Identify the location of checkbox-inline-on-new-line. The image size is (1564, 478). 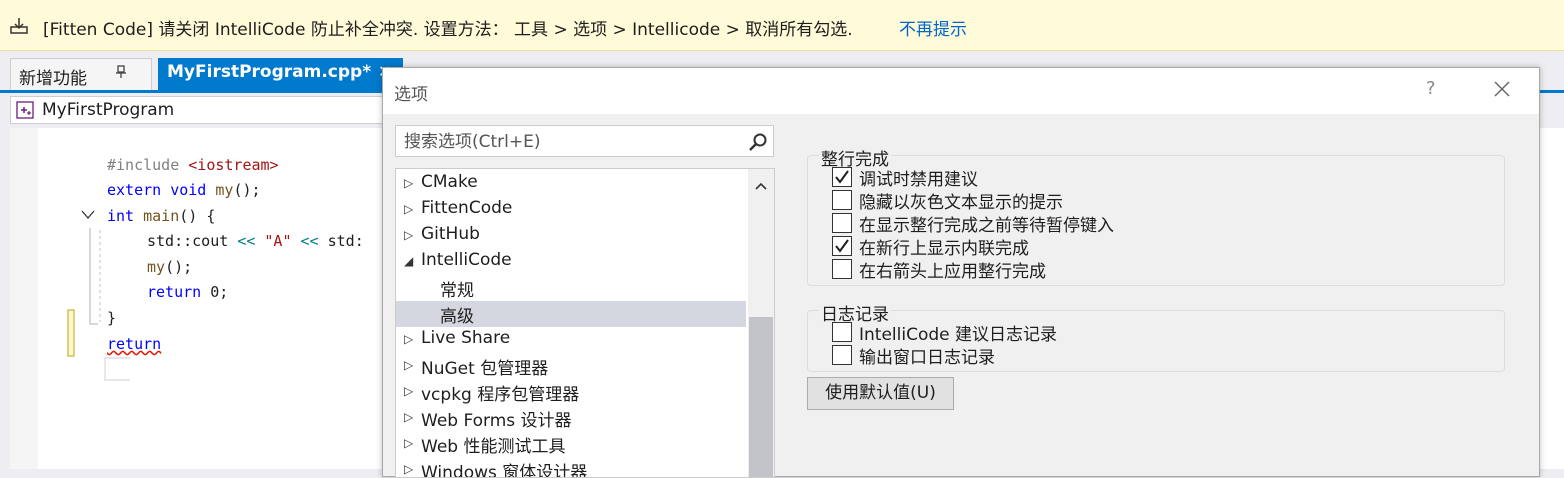
(842, 246).